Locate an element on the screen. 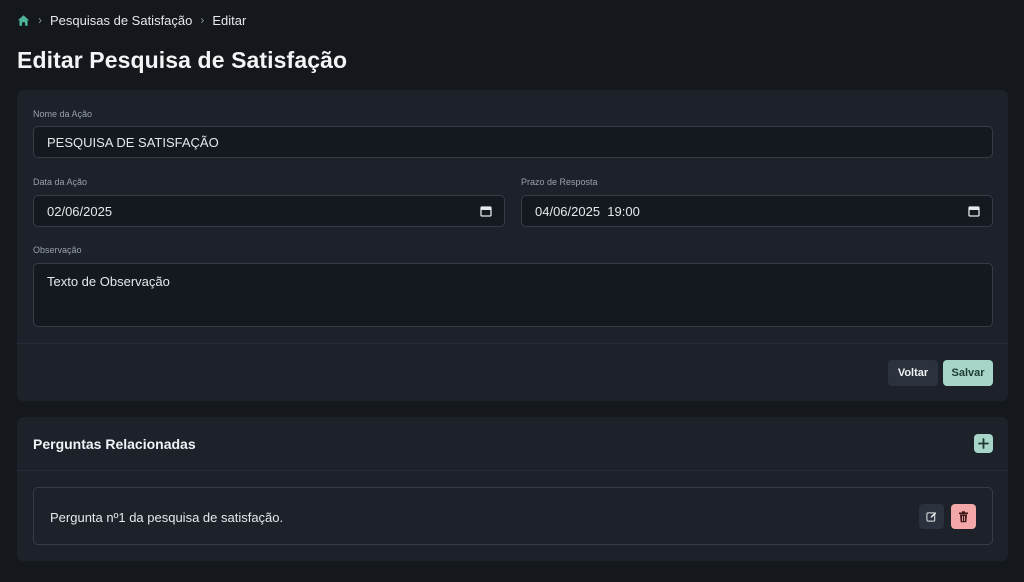  page-title: Editar Pesquisa de Satisfação is located at coordinates (182, 60).